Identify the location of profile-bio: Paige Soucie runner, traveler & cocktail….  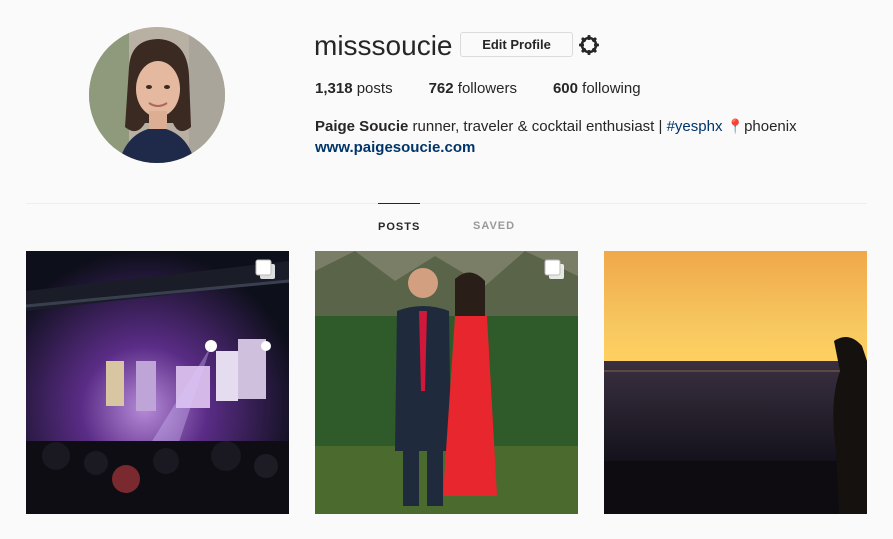
(556, 126).